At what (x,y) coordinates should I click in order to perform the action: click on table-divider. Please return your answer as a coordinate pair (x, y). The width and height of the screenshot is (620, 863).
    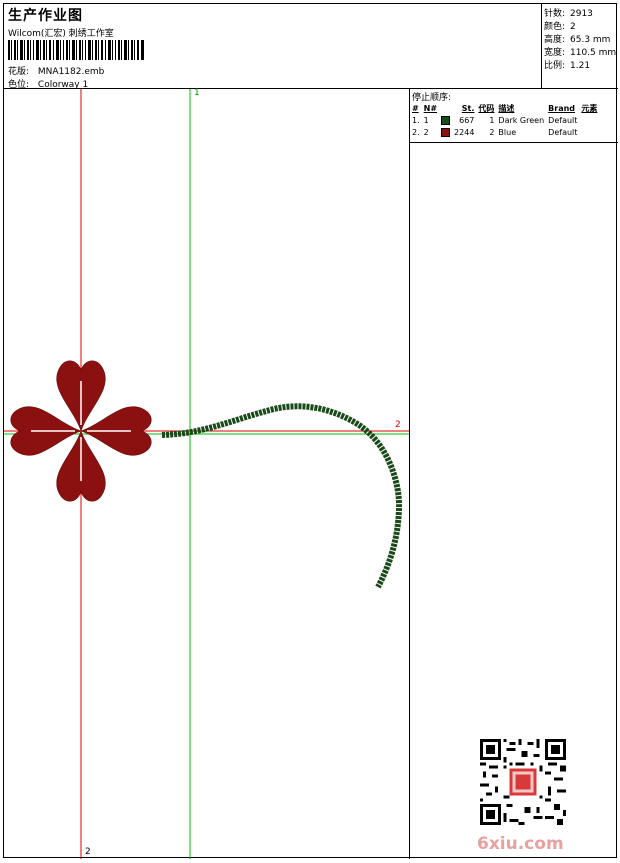
    Looking at the image, I should click on (514, 142).